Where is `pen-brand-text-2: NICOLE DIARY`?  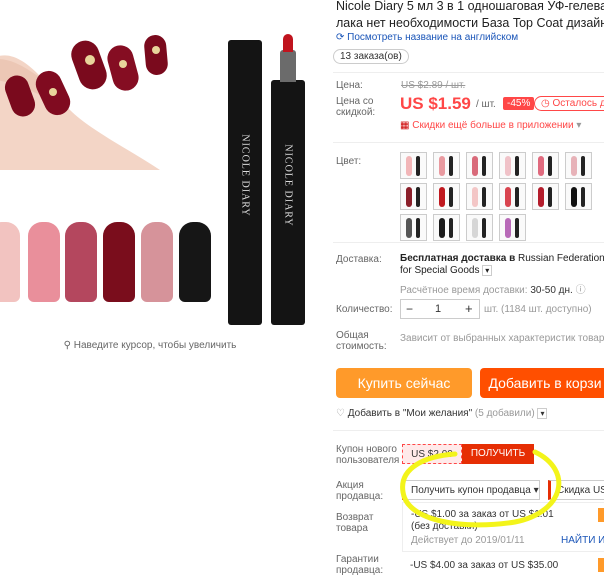 pen-brand-text-2: NICOLE DIARY is located at coordinates (288, 185).